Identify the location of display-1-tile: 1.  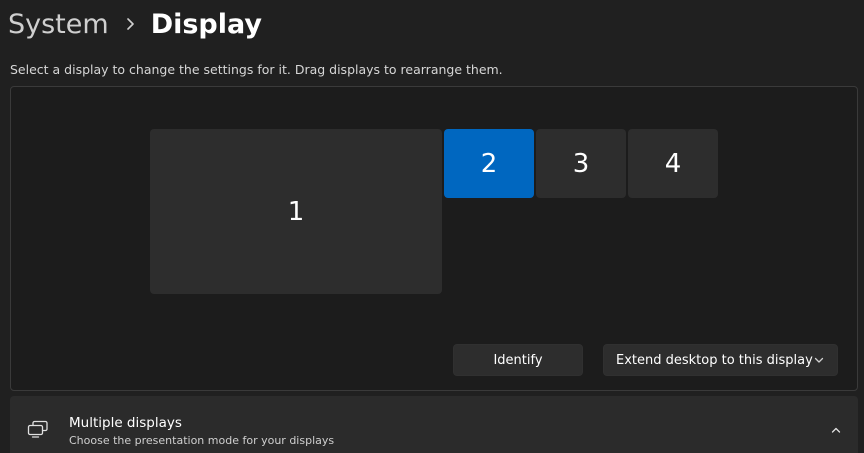
(296, 211).